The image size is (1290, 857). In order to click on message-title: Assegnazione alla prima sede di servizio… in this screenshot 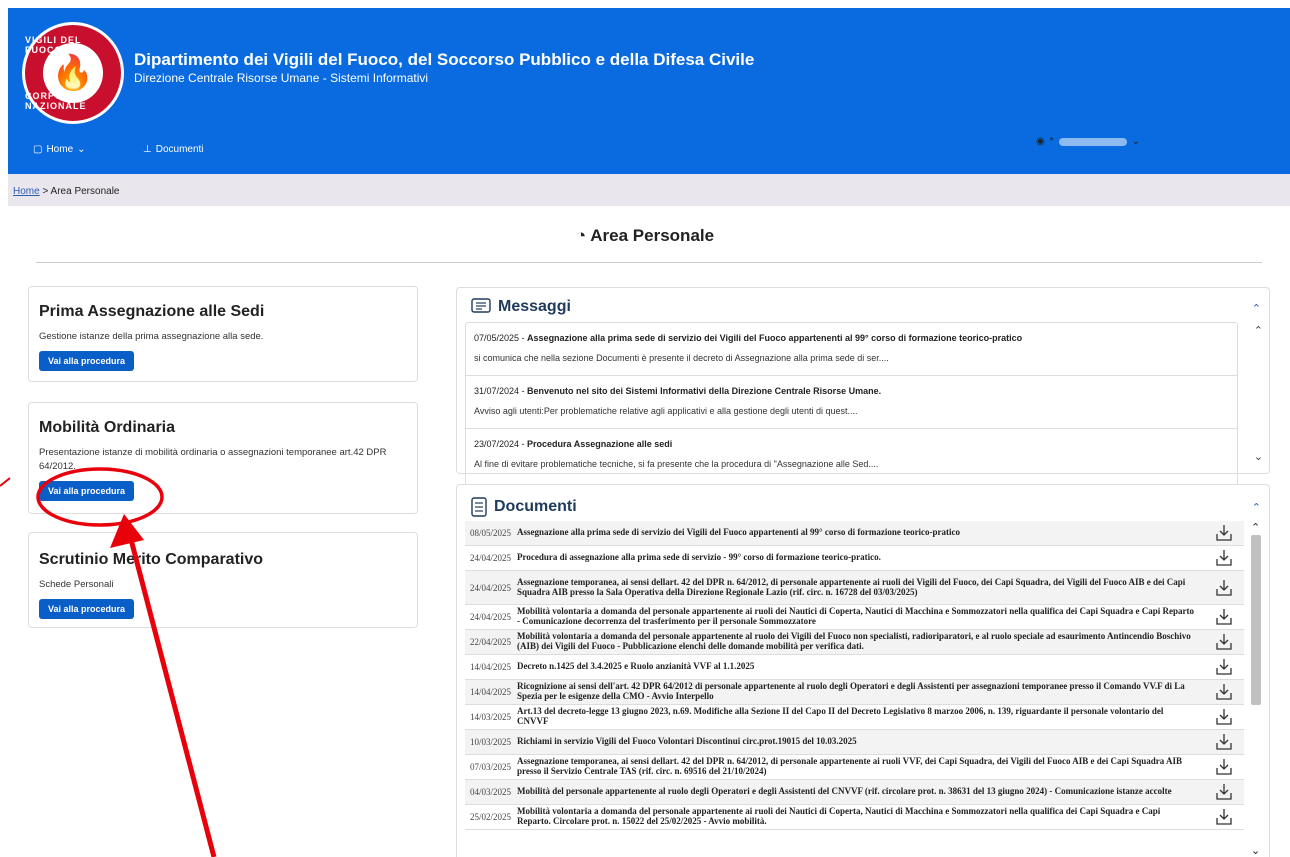, I will do `click(775, 338)`.